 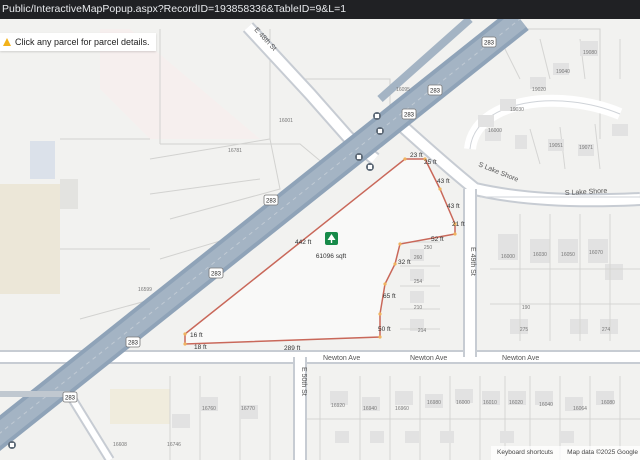 I want to click on svg-text: 214, so click(x=422, y=331).